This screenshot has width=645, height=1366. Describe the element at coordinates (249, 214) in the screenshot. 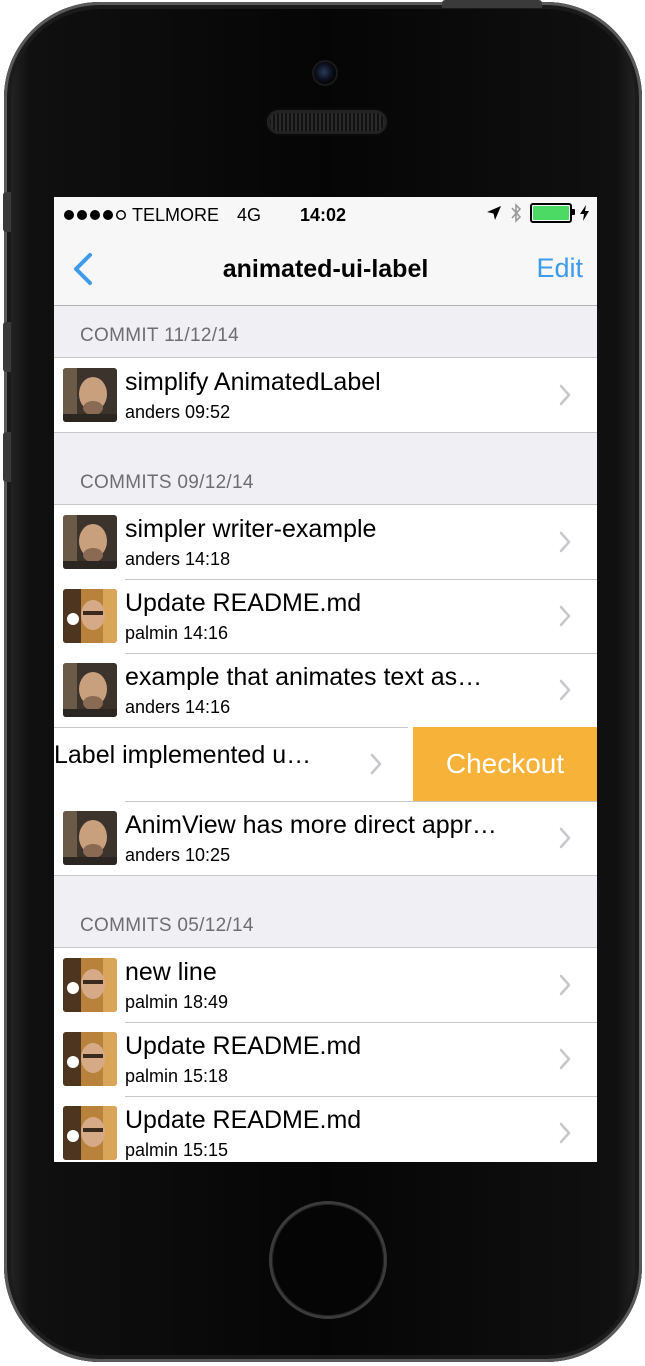

I see `network-type: 4G` at that location.